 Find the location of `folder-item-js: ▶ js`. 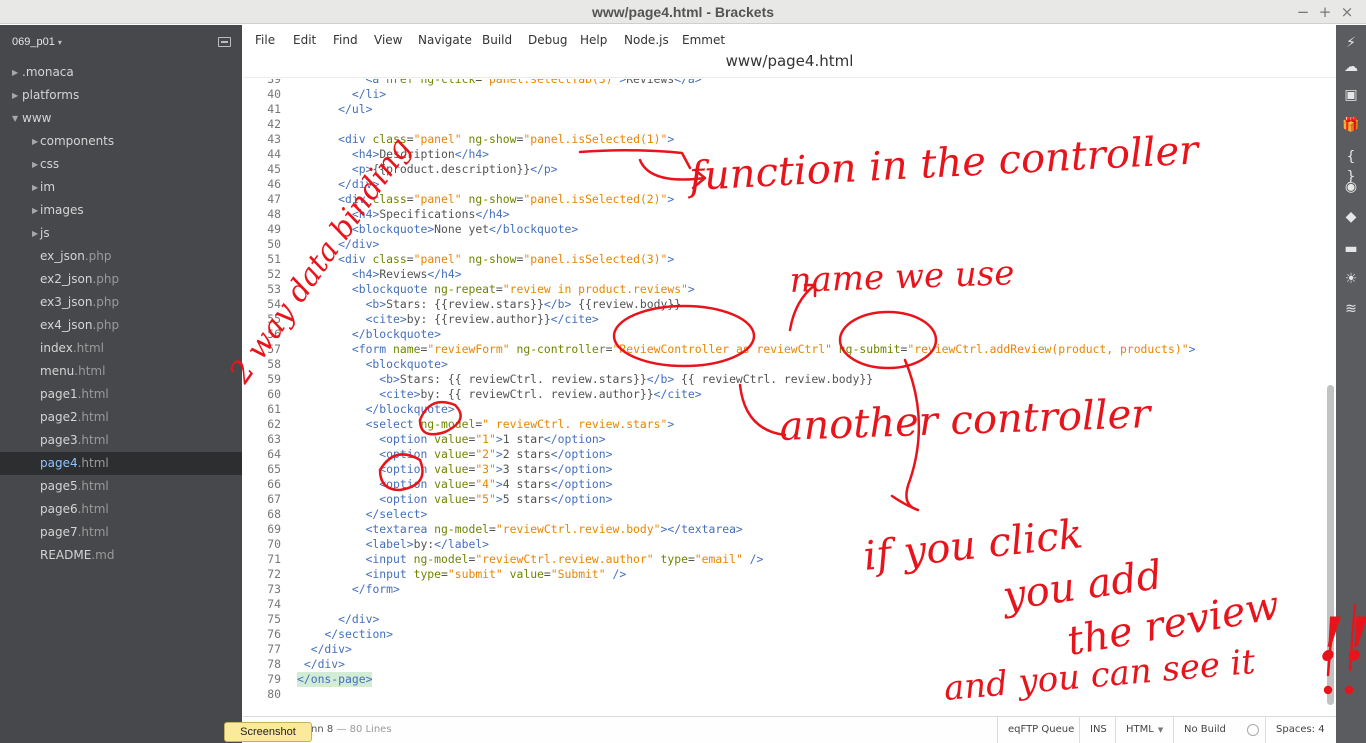

folder-item-js: ▶ js is located at coordinates (121, 233).